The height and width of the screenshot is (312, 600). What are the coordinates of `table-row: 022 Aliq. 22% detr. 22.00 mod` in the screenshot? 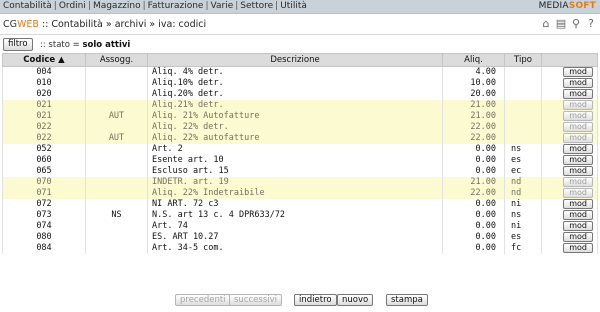 It's located at (300, 127).